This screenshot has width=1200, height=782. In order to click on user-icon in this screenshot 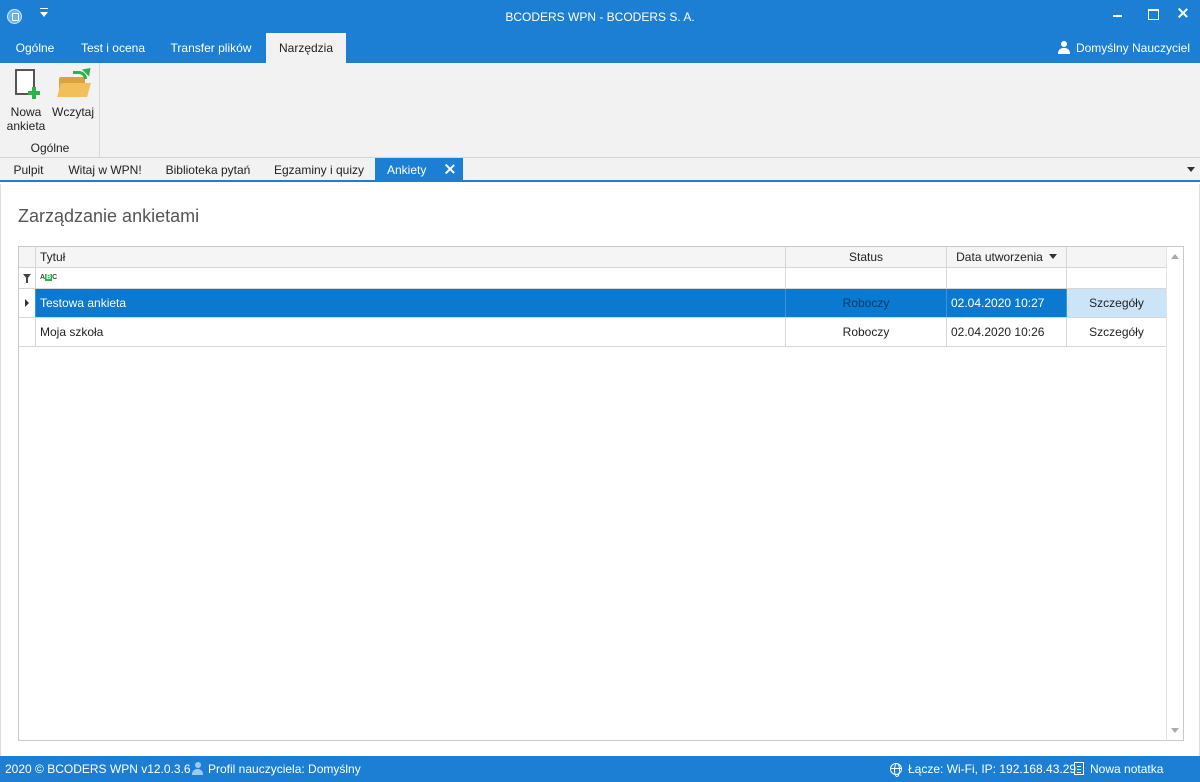, I will do `click(1063, 47)`.